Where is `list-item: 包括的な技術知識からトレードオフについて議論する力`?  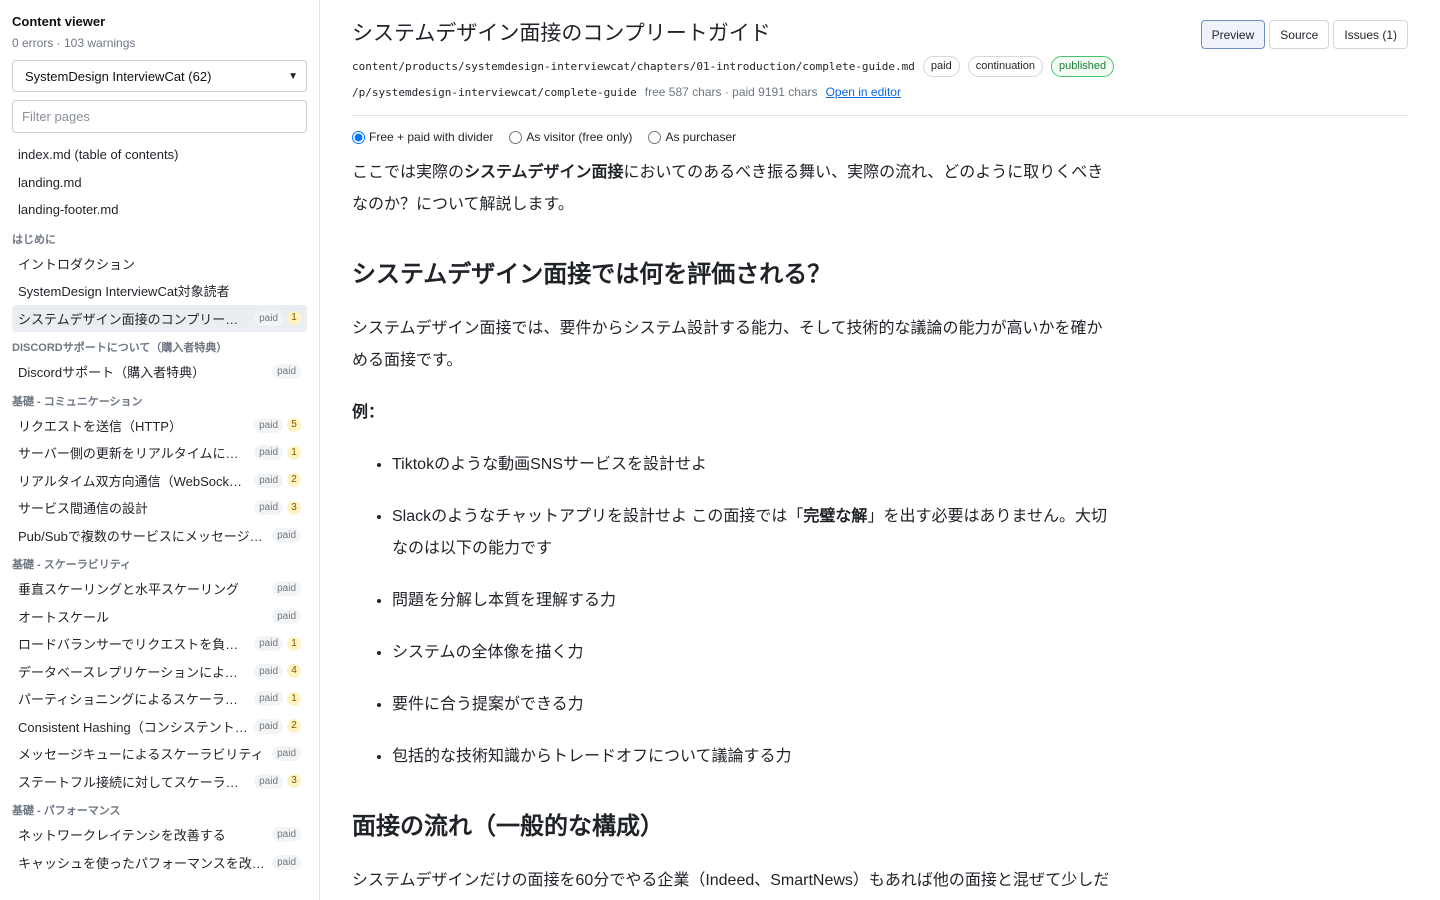
list-item: 包括的な技術知識からトレードオフについて議論する力 is located at coordinates (752, 757).